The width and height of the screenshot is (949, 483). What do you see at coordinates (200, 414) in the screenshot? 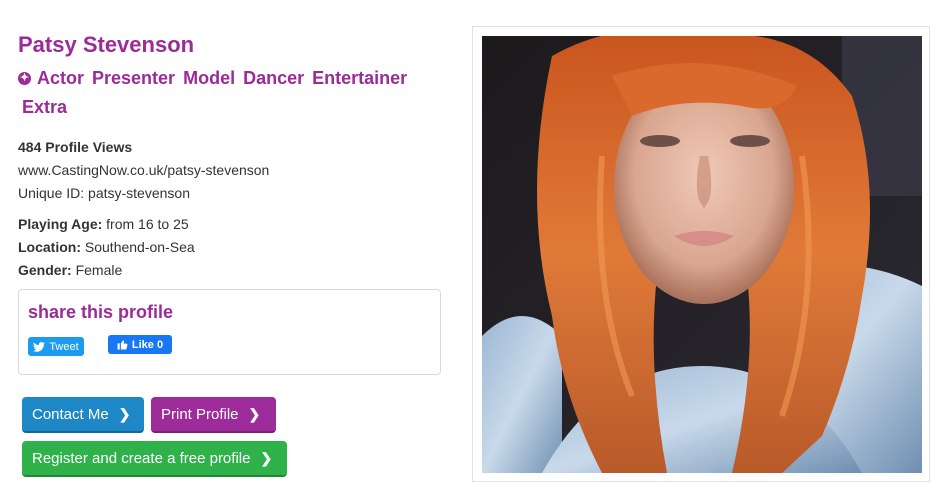
I see `print-label: Print Profile` at bounding box center [200, 414].